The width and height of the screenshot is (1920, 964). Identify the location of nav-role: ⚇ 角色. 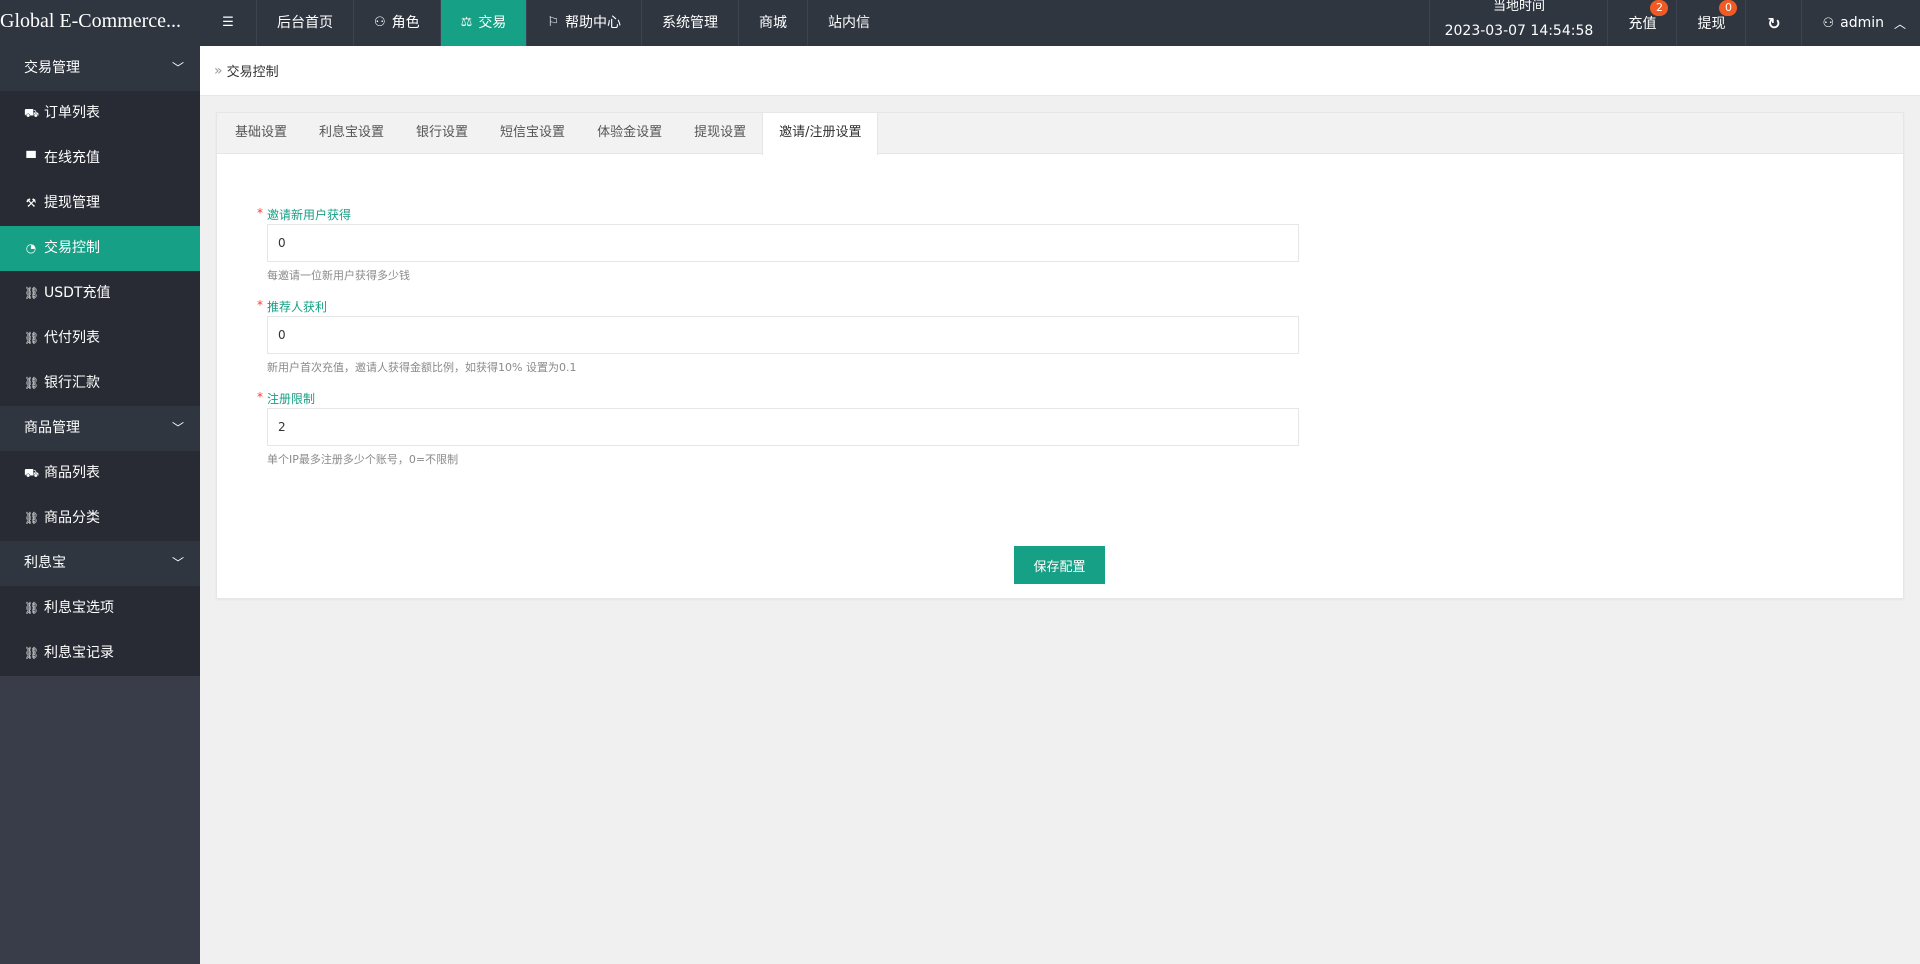
(396, 23).